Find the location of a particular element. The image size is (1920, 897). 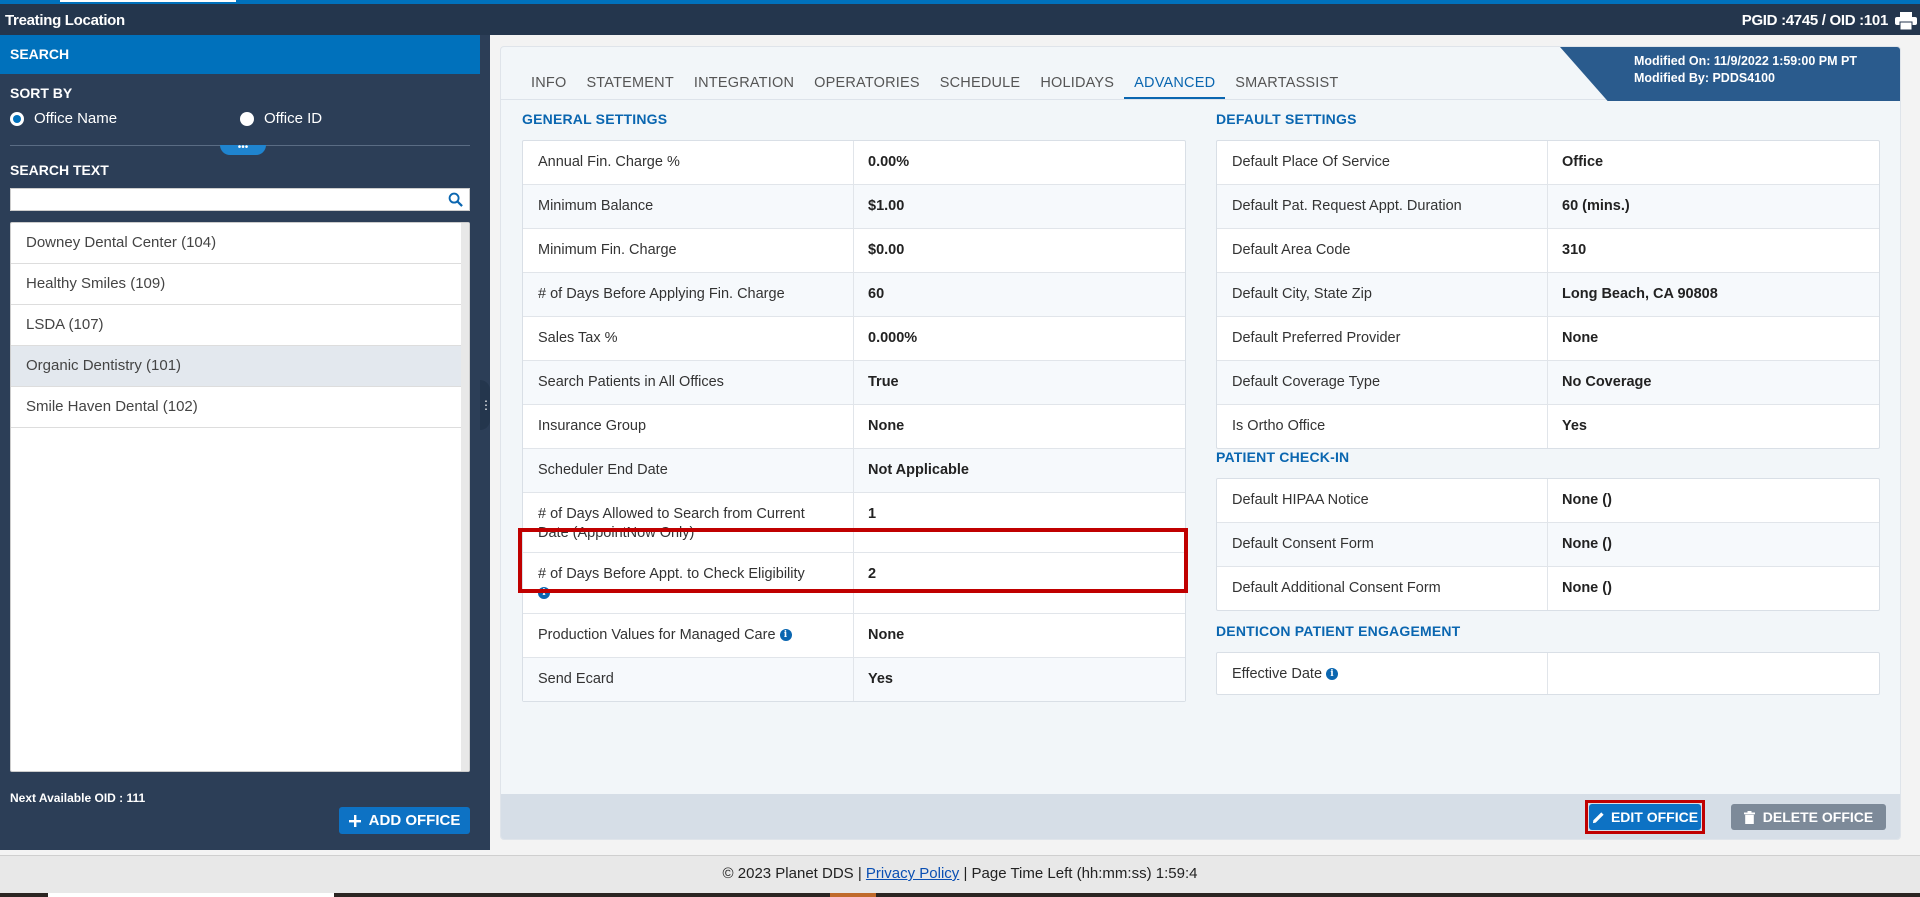

office-list-item: Healthy Smiles (109) is located at coordinates (237, 284).